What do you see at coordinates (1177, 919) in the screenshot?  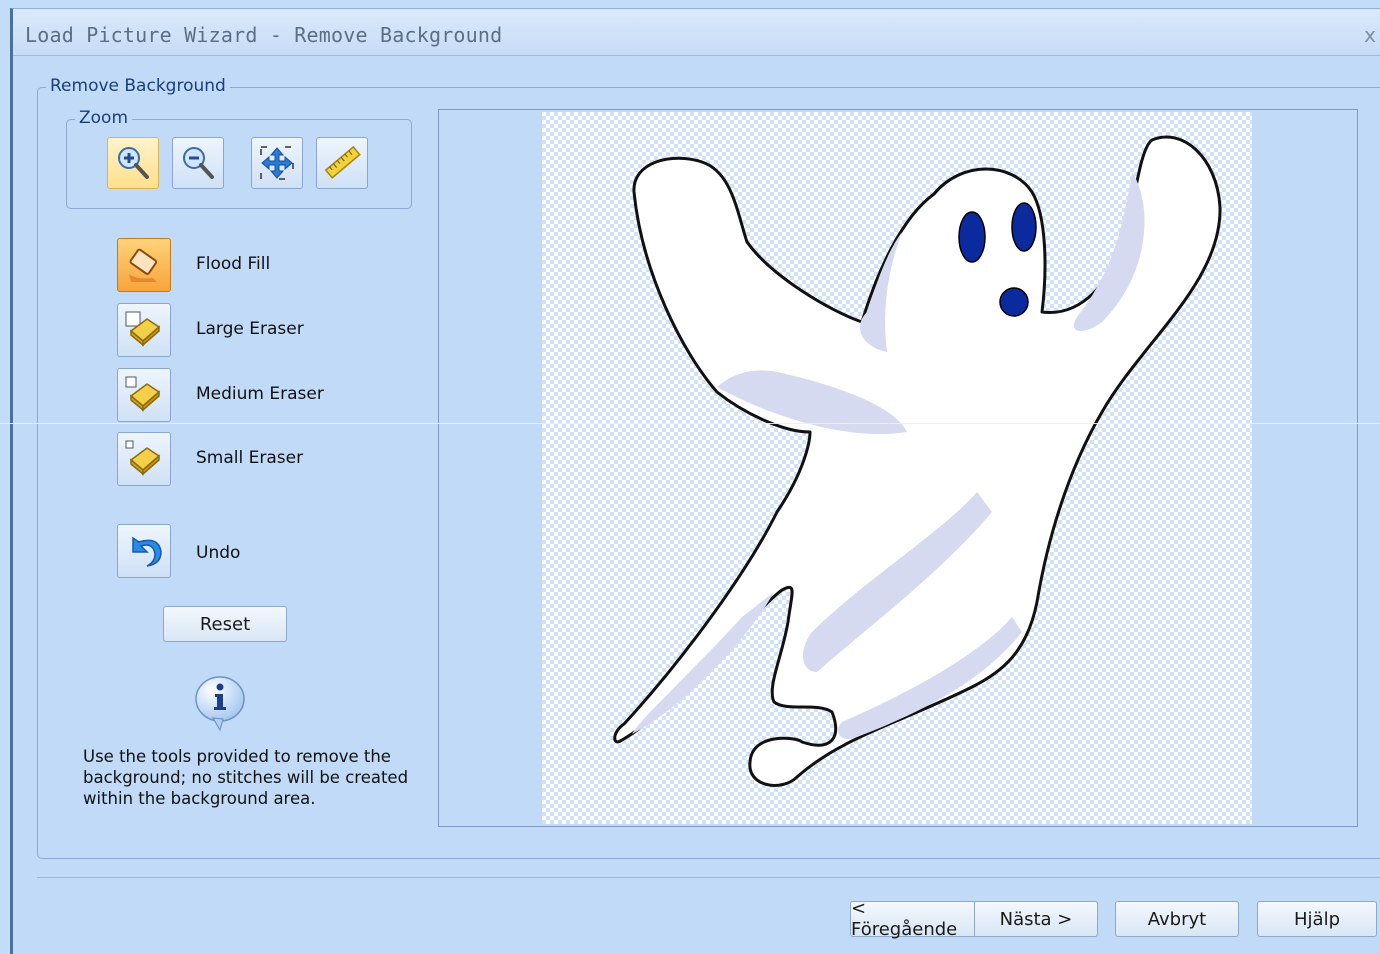 I see `cancel-button: Avbryt` at bounding box center [1177, 919].